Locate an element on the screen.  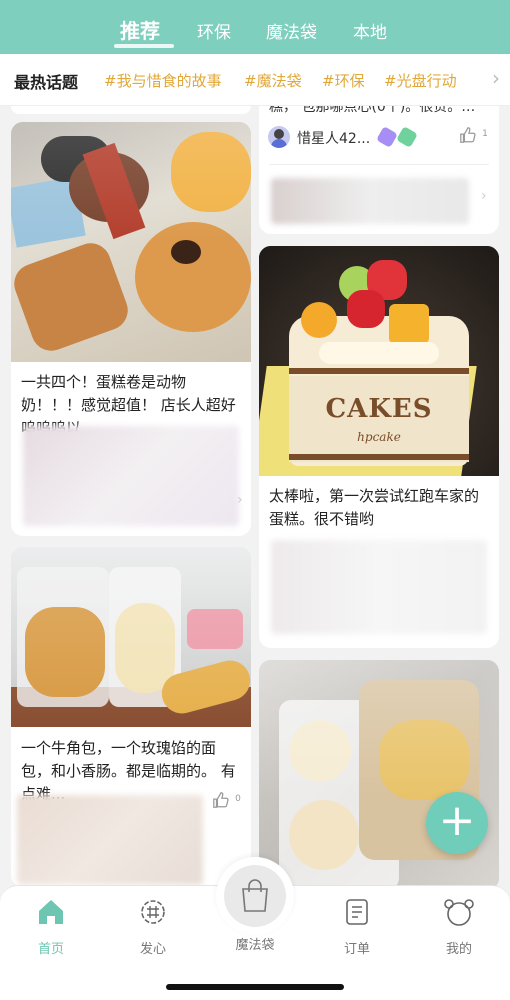
nav-orders: 订单 is located at coordinates (357, 925).